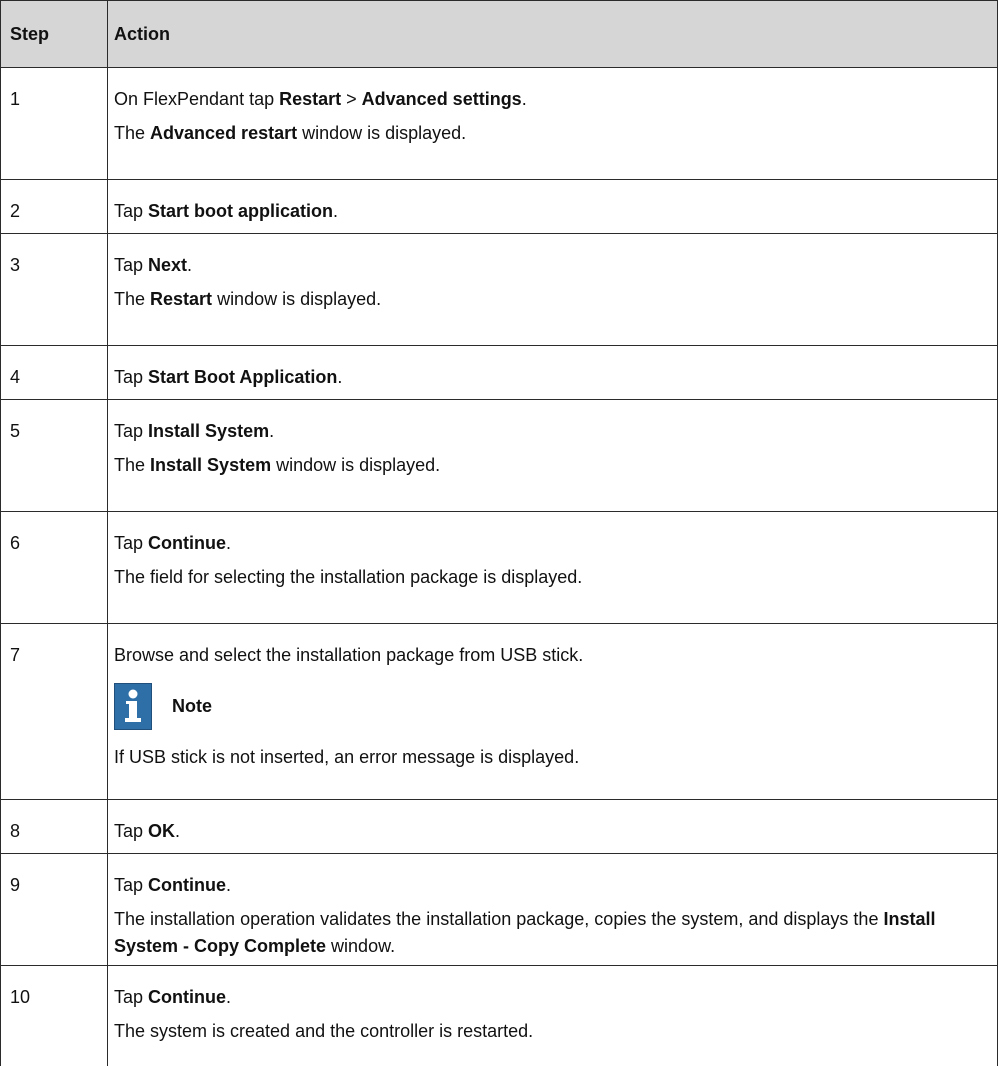 This screenshot has height=1066, width=998. Describe the element at coordinates (54, 711) in the screenshot. I see `step-number: 7` at that location.